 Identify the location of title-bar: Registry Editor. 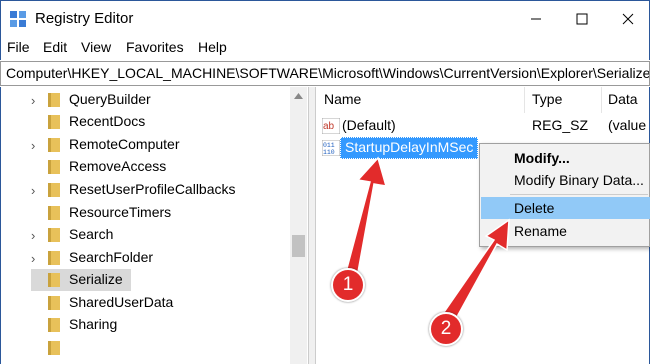
(325, 18).